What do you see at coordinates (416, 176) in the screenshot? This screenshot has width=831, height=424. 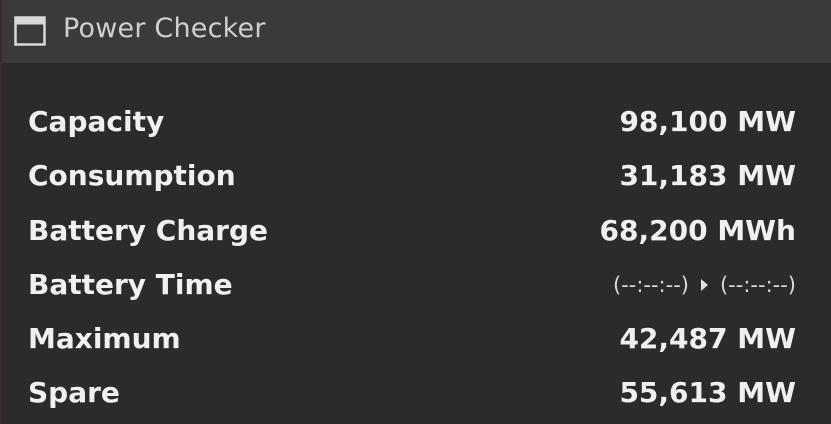 I see `stat-row-consumption: Consumption 31,183 MW` at bounding box center [416, 176].